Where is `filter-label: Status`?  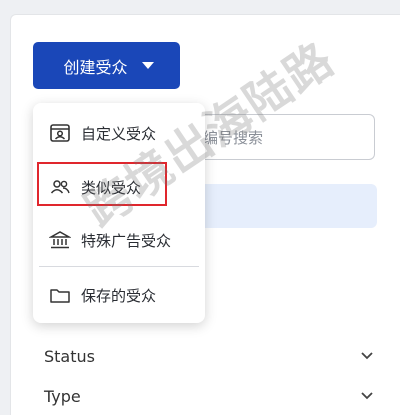 filter-label: Status is located at coordinates (69, 356).